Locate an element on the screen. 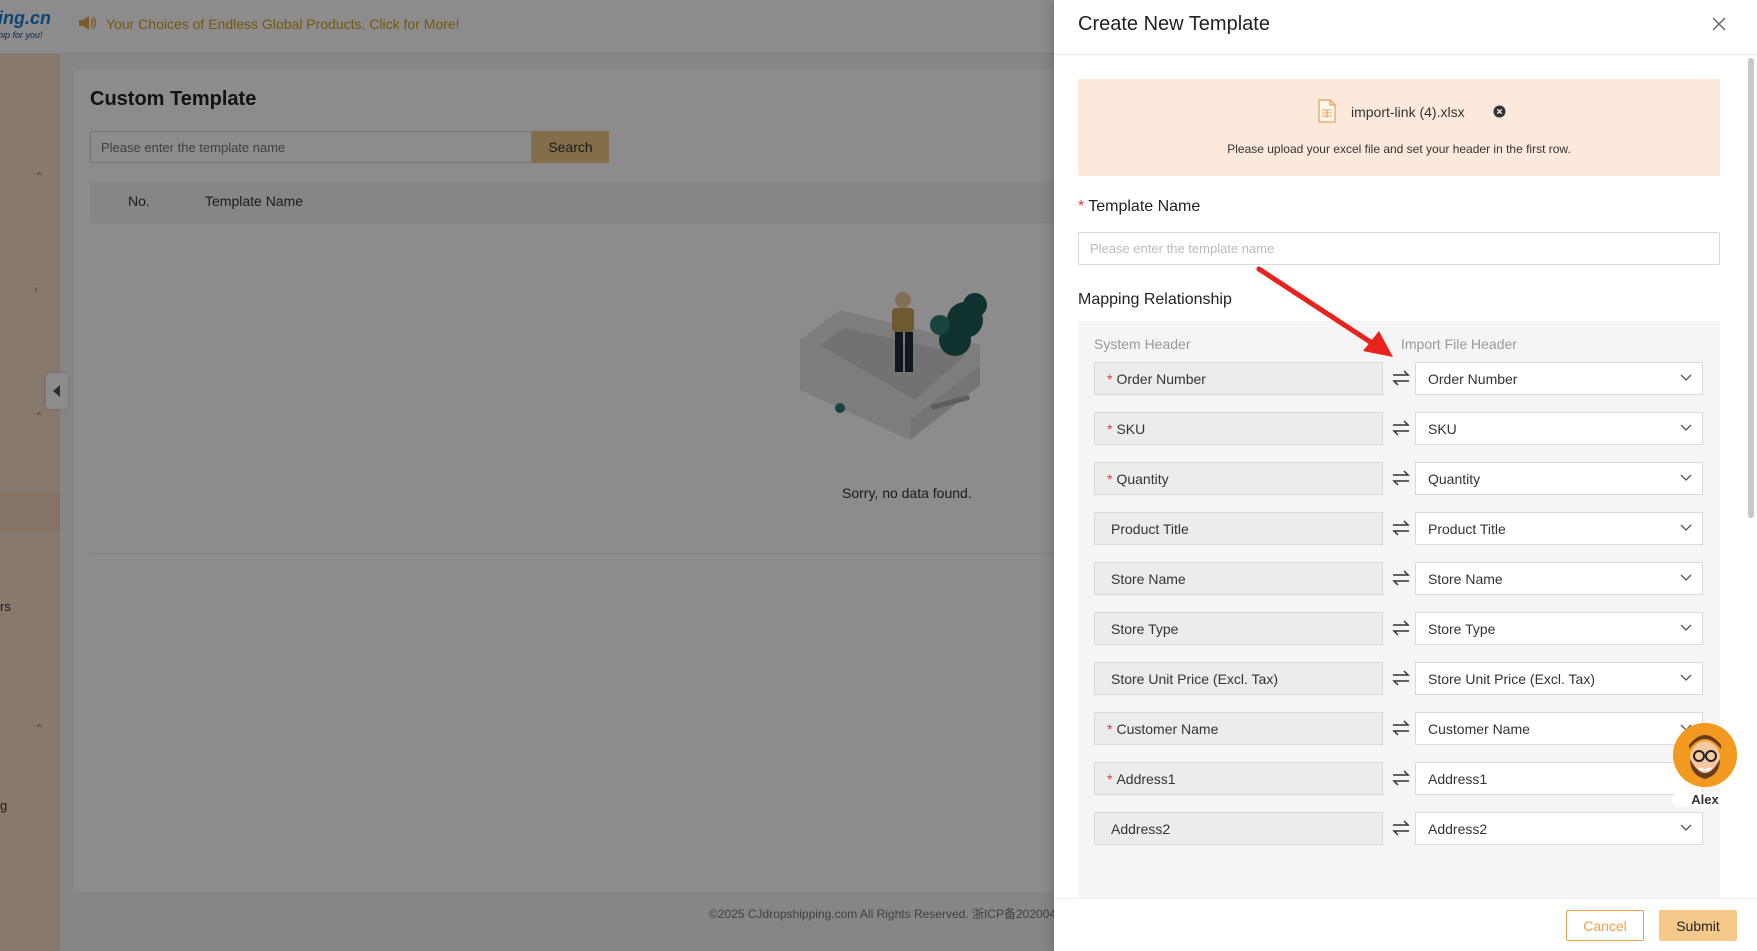 The width and height of the screenshot is (1757, 951). import-header-select: Address2 is located at coordinates (1559, 828).